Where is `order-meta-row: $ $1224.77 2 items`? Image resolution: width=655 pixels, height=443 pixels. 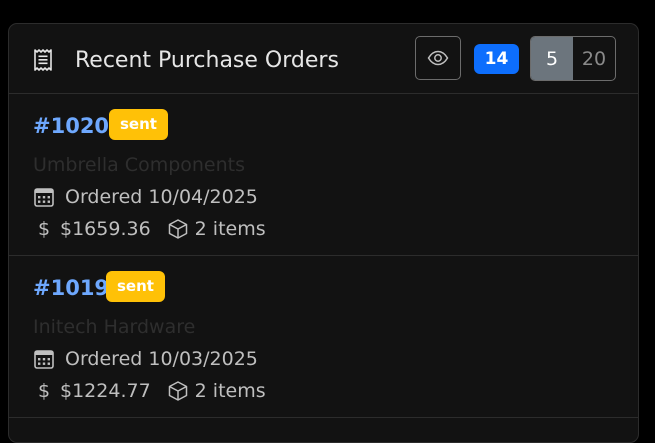
order-meta-row: $ $1224.77 2 items is located at coordinates (149, 391).